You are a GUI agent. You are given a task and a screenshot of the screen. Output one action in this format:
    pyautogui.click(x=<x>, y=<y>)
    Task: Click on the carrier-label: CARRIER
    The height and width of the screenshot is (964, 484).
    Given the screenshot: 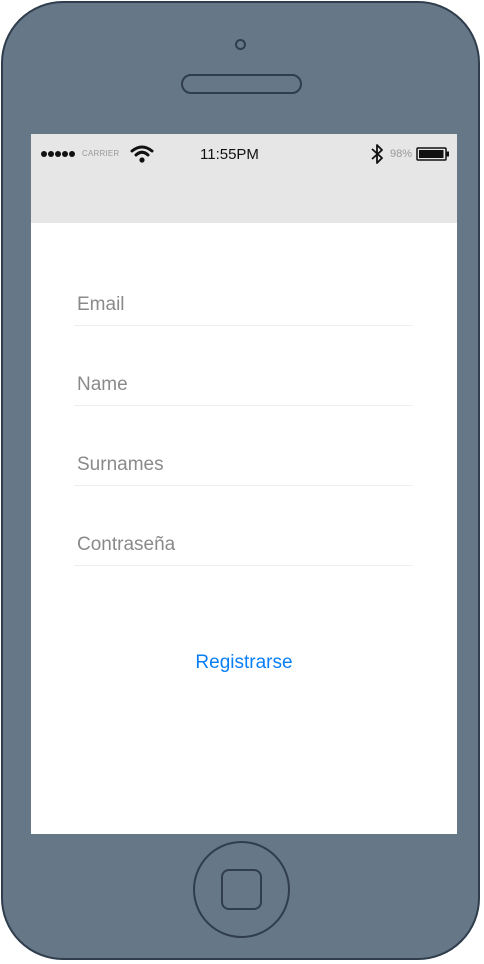 What is the action you would take?
    pyautogui.click(x=101, y=153)
    